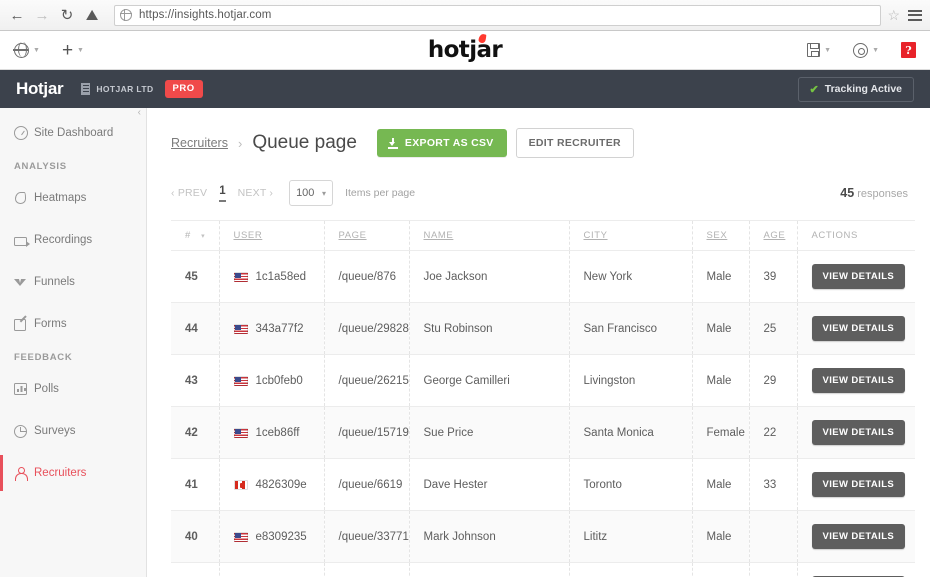 This screenshot has width=930, height=577. What do you see at coordinates (488, 235) in the screenshot?
I see `column-header-name: NAME` at bounding box center [488, 235].